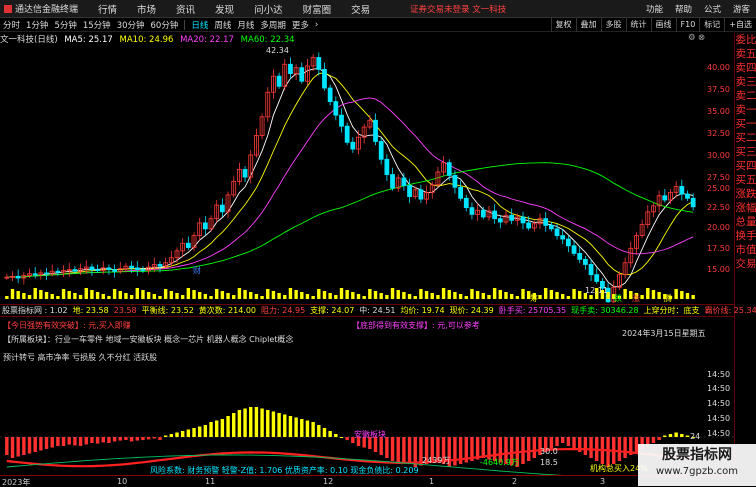 This screenshot has height=487, width=756. Describe the element at coordinates (199, 25) in the screenshot. I see `period-daily: 日线` at that location.